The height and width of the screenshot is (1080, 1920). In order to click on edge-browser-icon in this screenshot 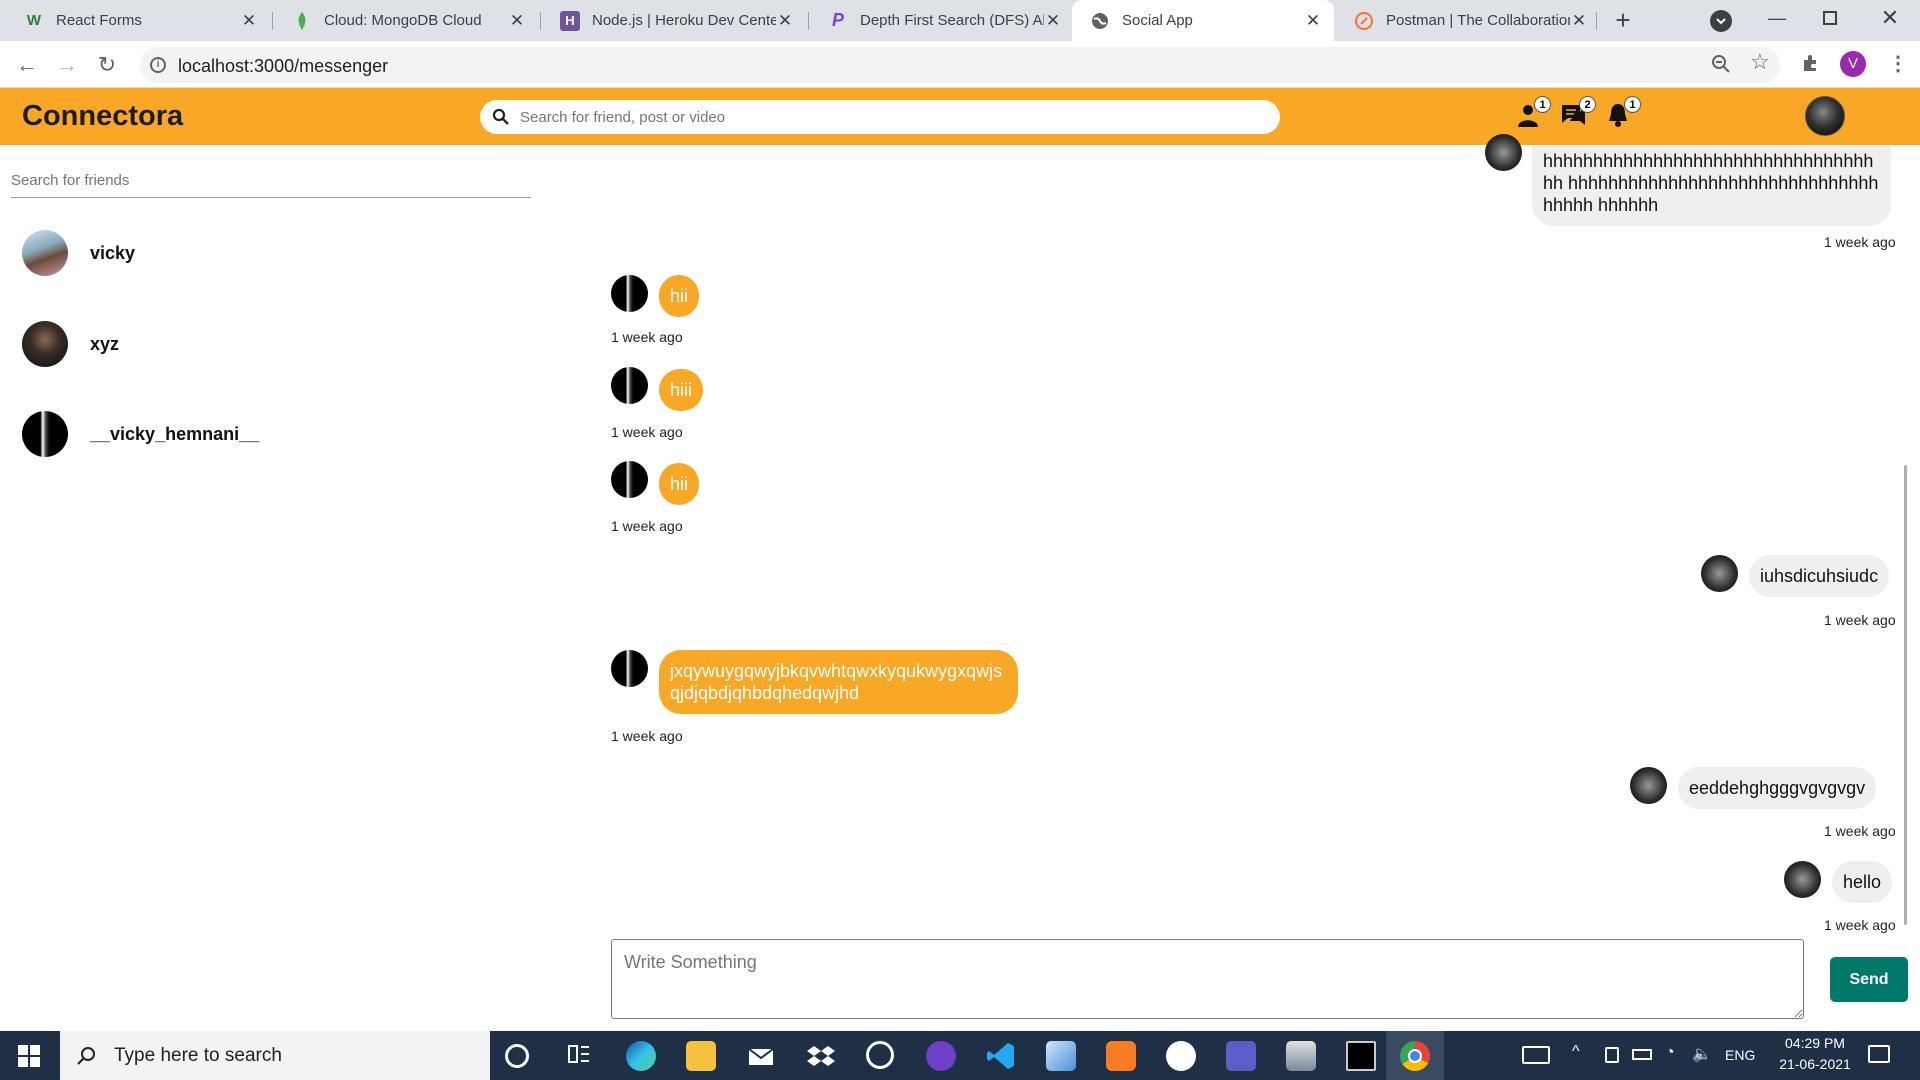, I will do `click(641, 1056)`.